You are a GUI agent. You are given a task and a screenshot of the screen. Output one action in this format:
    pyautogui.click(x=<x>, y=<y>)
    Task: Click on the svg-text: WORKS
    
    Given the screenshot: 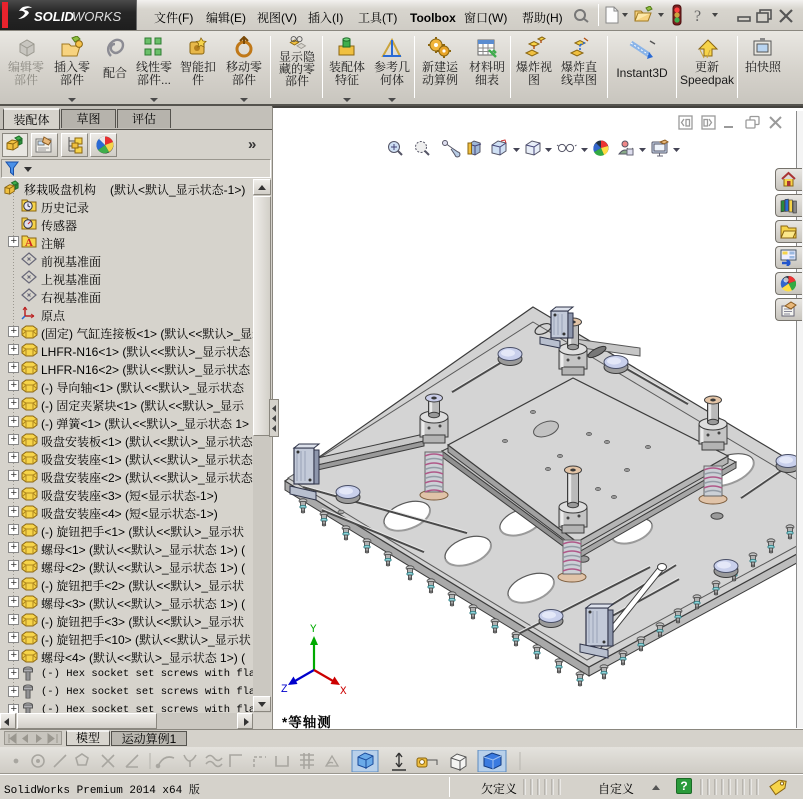 What is the action you would take?
    pyautogui.click(x=96, y=16)
    